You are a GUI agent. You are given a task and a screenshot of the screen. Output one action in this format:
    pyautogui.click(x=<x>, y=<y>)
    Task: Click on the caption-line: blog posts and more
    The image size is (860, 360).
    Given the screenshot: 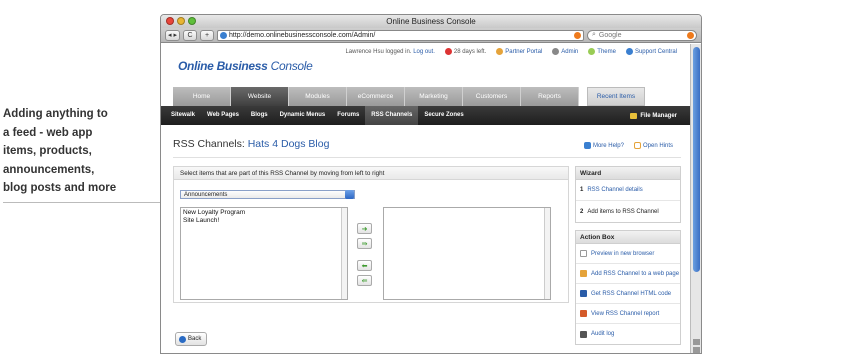 What is the action you would take?
    pyautogui.click(x=60, y=188)
    